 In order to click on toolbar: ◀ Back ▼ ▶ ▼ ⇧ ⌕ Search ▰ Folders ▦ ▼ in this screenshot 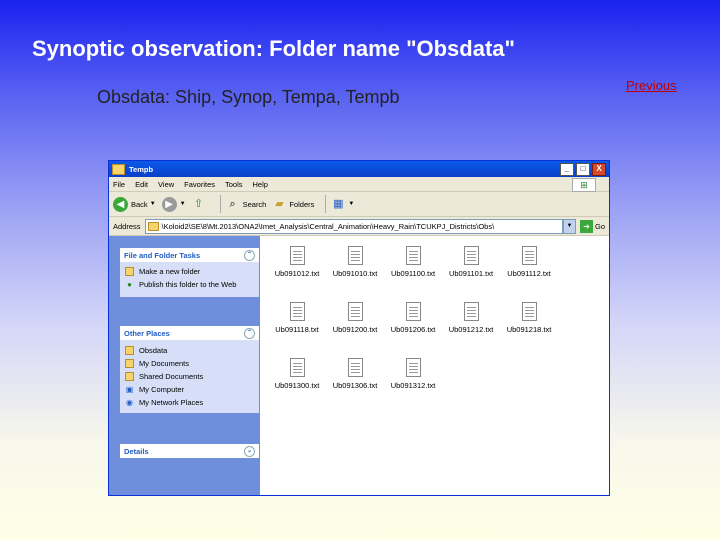, I will do `click(359, 204)`.